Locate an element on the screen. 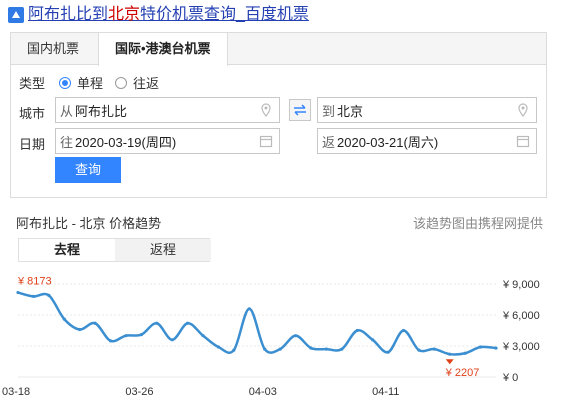 This screenshot has height=409, width=579. round-trip-label: 往返 is located at coordinates (146, 83).